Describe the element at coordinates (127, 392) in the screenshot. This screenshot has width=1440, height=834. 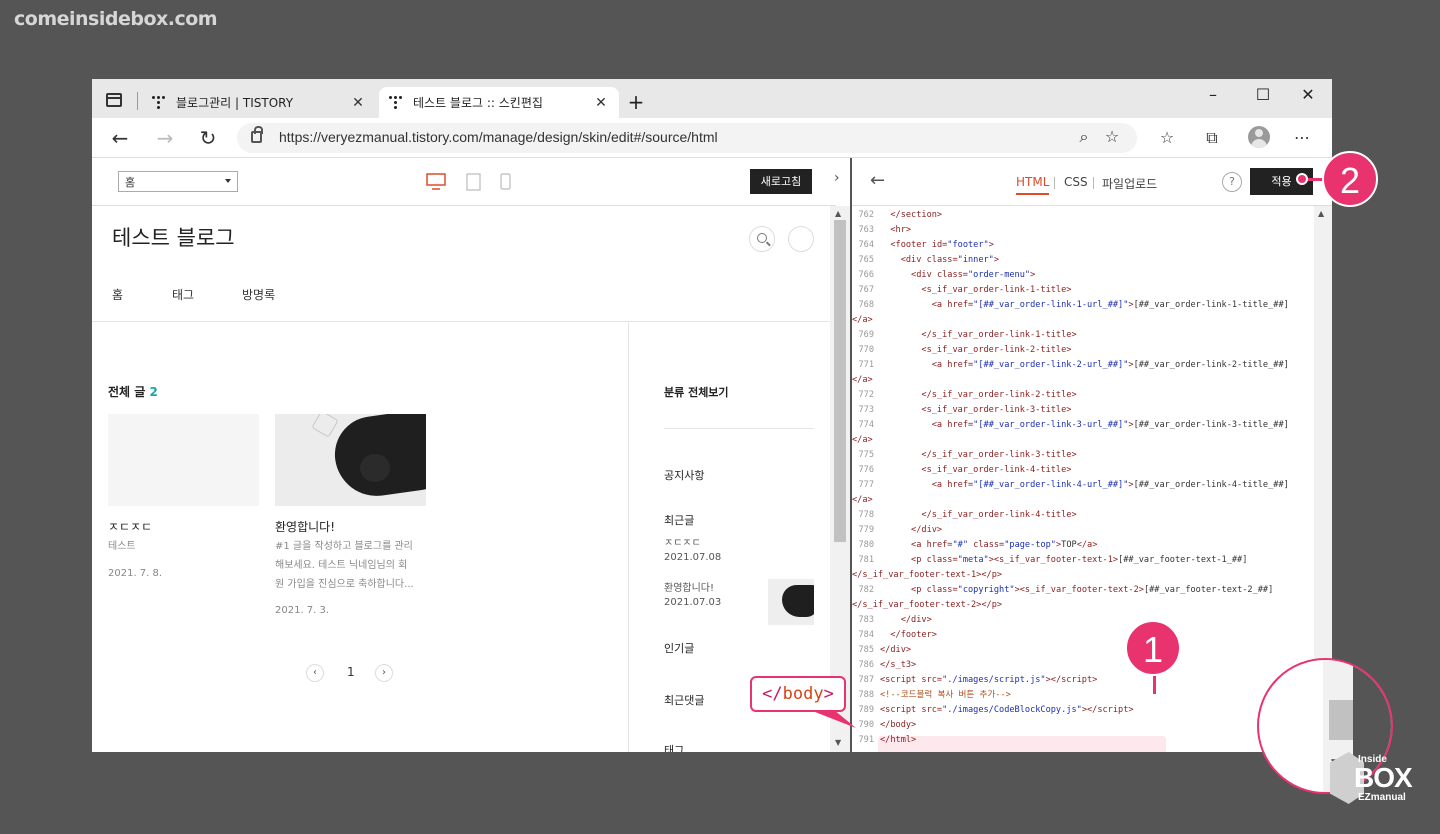
I see `total-label: 전체 글` at that location.